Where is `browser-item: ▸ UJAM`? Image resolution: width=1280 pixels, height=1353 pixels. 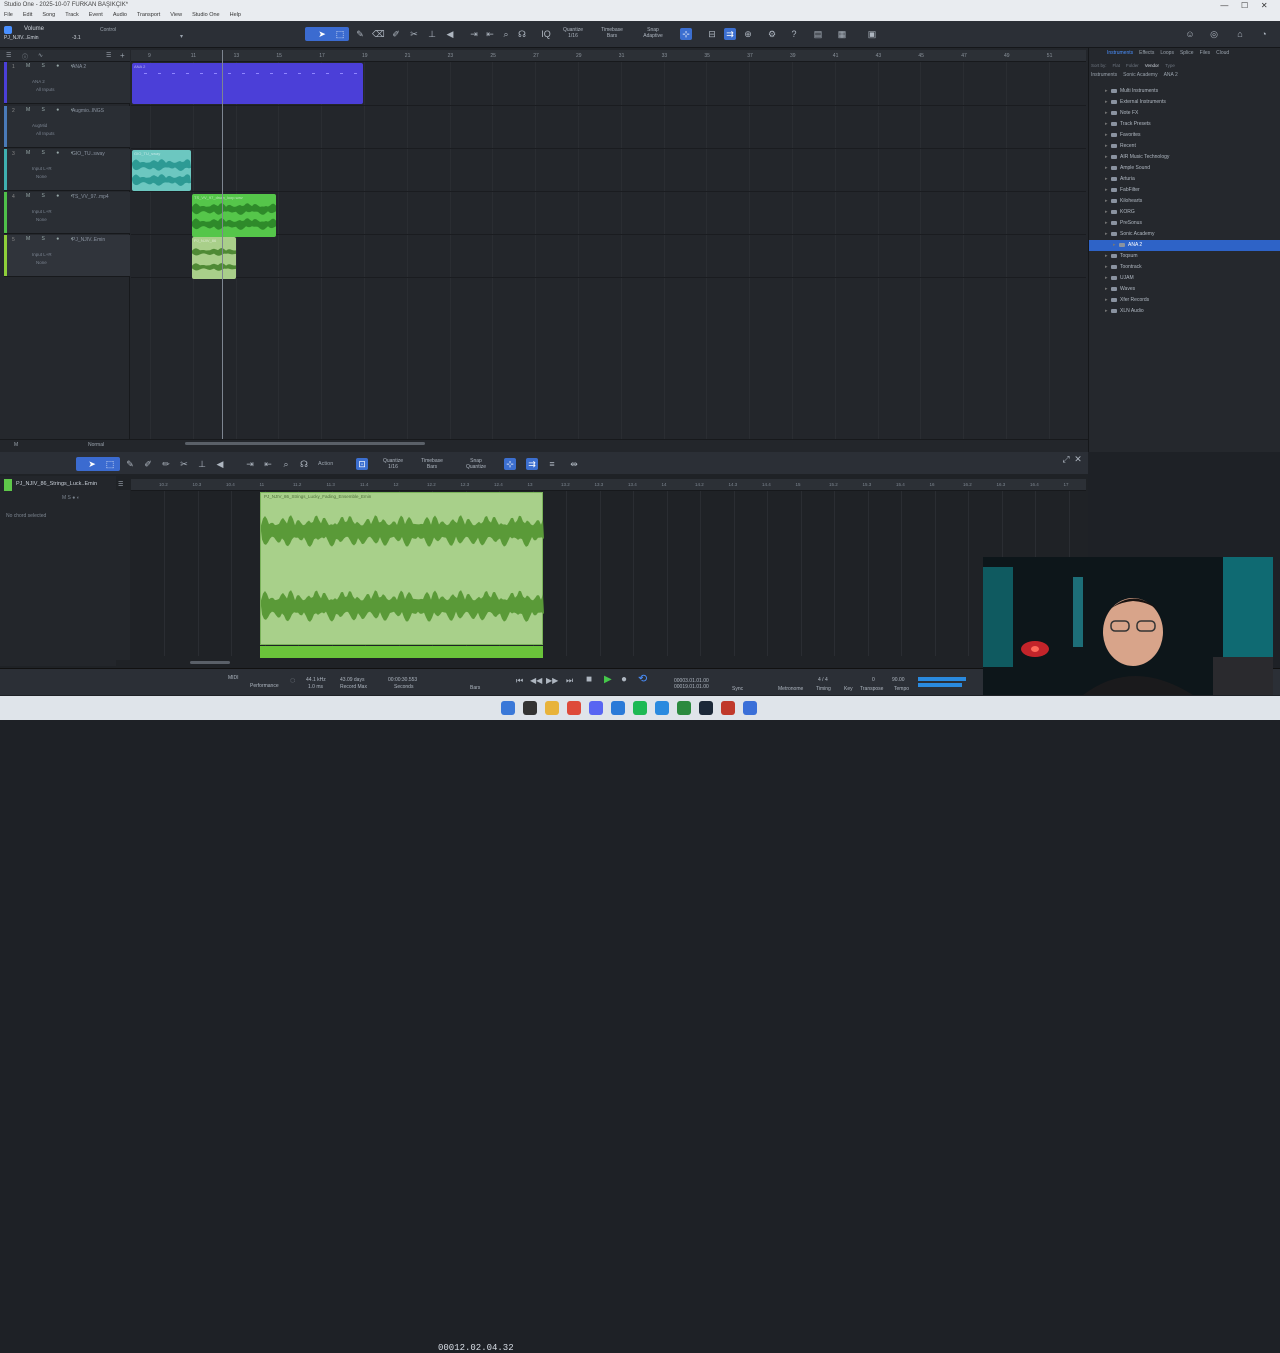
browser-item: ▸ UJAM is located at coordinates (1184, 278).